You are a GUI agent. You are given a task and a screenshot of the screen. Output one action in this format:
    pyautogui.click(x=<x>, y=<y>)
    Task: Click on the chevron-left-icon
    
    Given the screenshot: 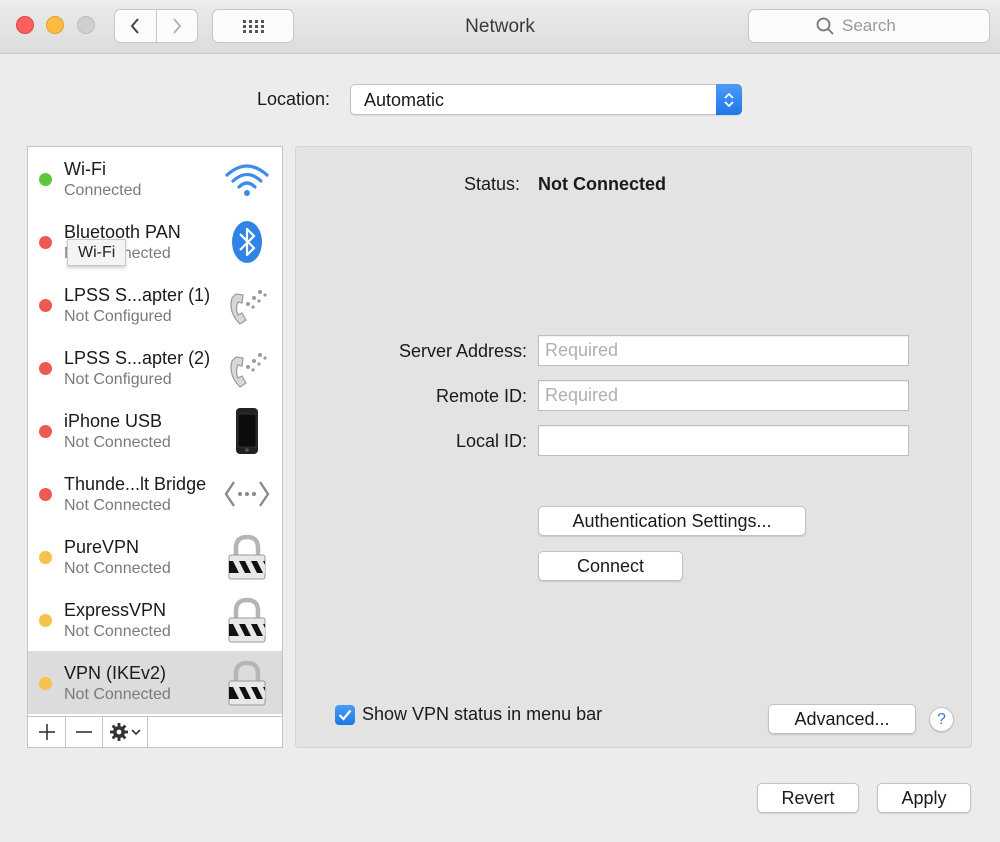 What is the action you would take?
    pyautogui.click(x=135, y=26)
    